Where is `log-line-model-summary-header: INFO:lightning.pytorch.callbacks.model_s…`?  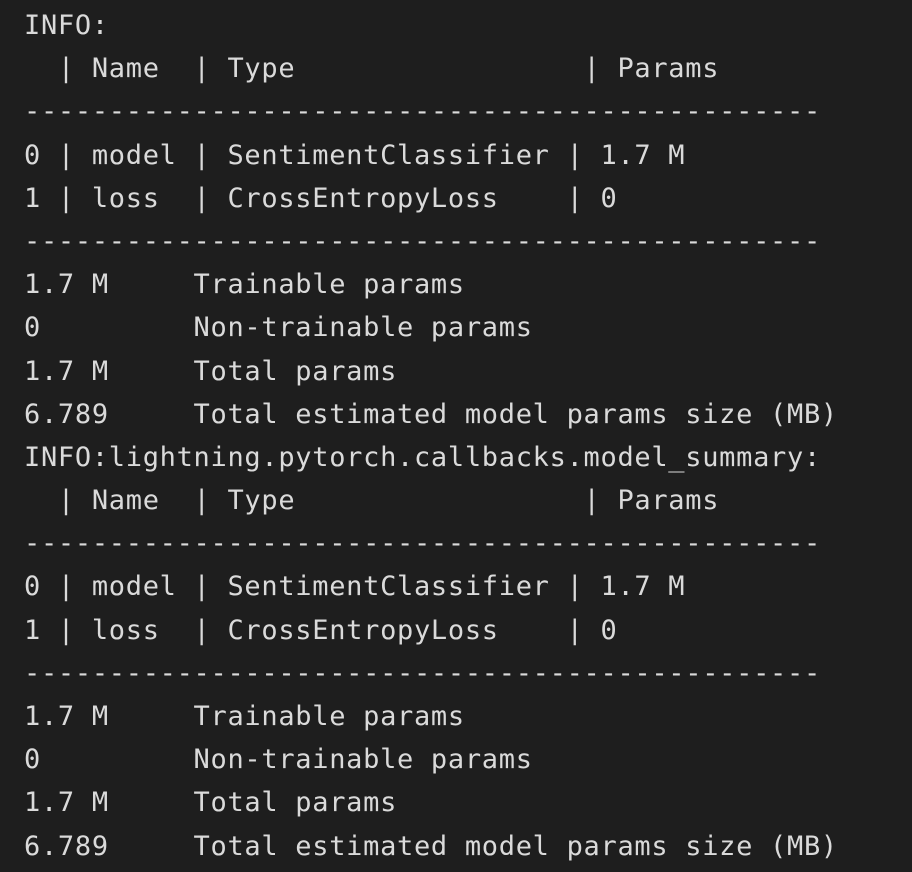
log-line-model-summary-header: INFO:lightning.pytorch.callbacks.model_s… is located at coordinates (422, 457).